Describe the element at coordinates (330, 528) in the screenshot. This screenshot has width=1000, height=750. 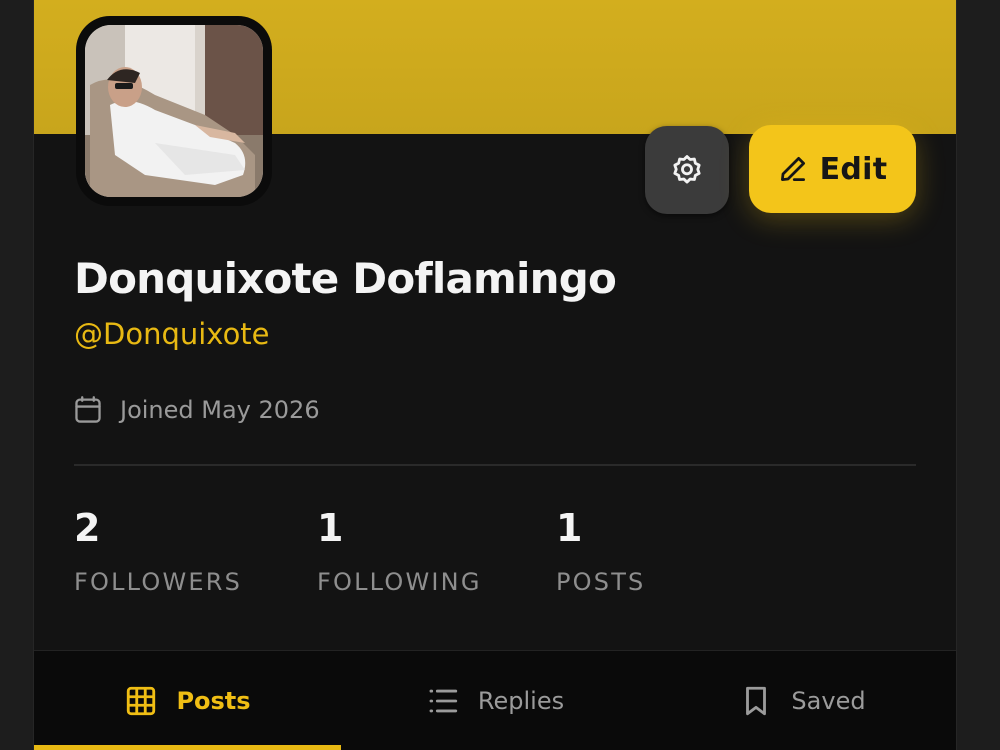
I see `following-count: 1` at that location.